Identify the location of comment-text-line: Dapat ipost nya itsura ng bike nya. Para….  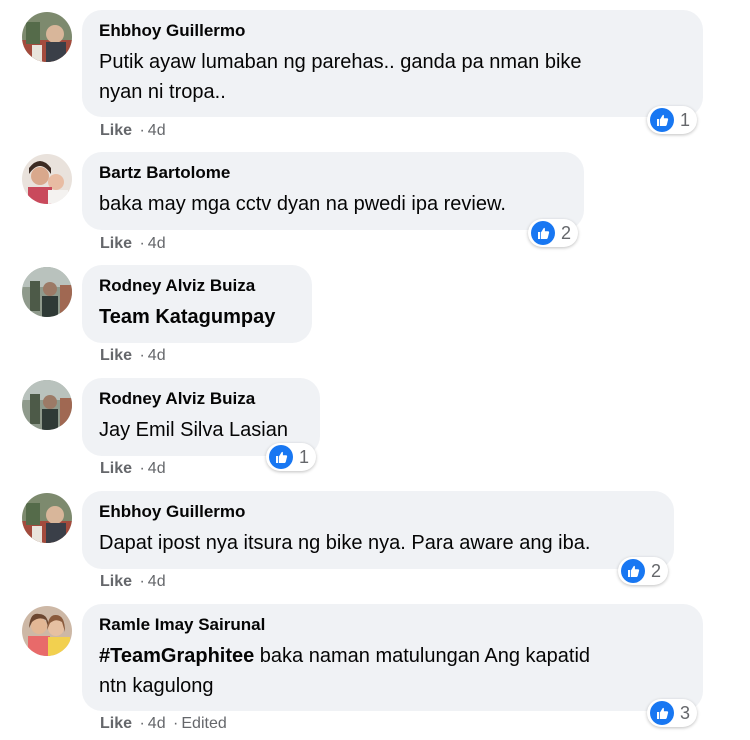
(345, 543).